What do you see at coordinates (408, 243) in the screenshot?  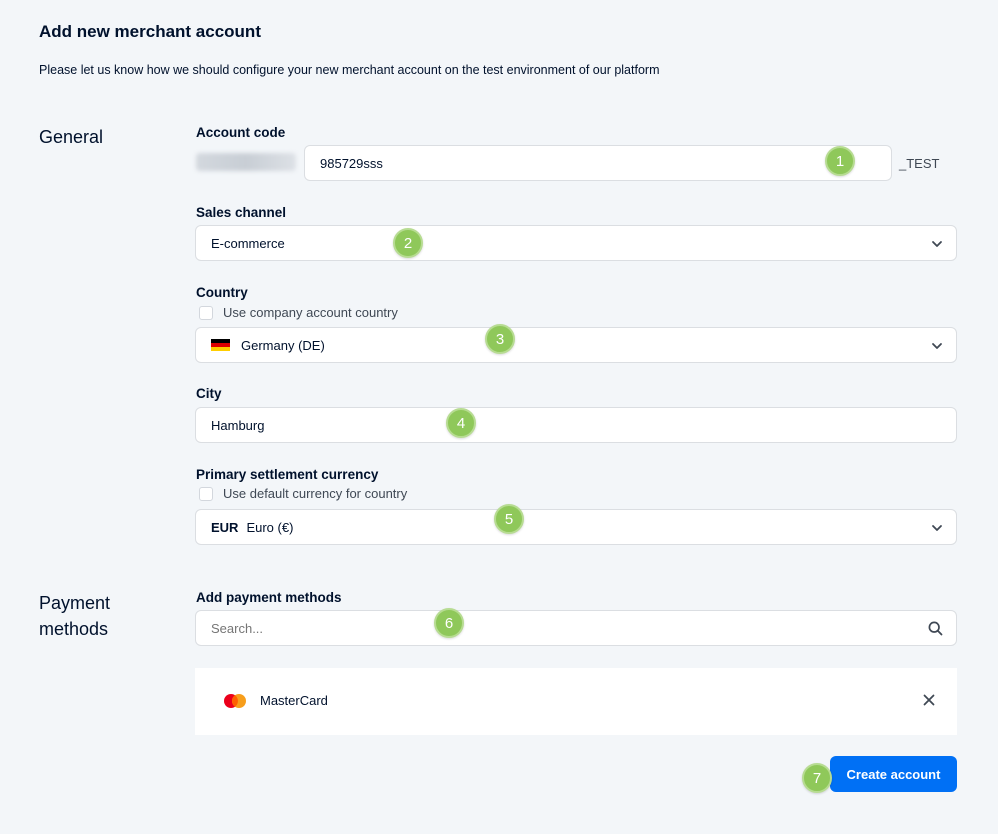 I see `annotation-badge: 2` at bounding box center [408, 243].